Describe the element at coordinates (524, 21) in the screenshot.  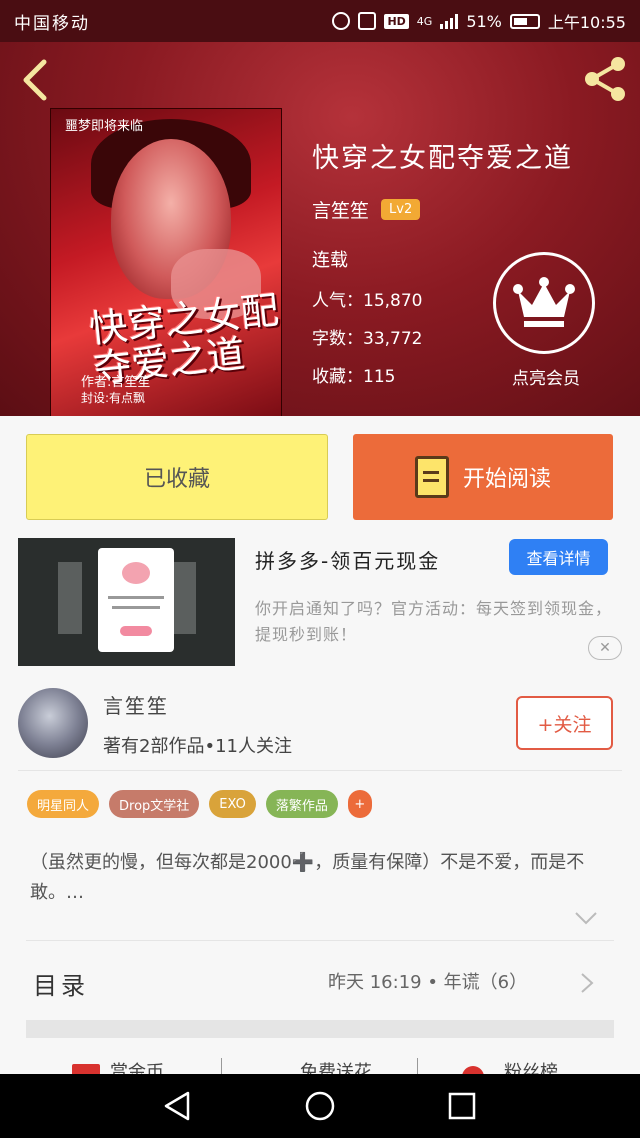
I see `battery-icon` at that location.